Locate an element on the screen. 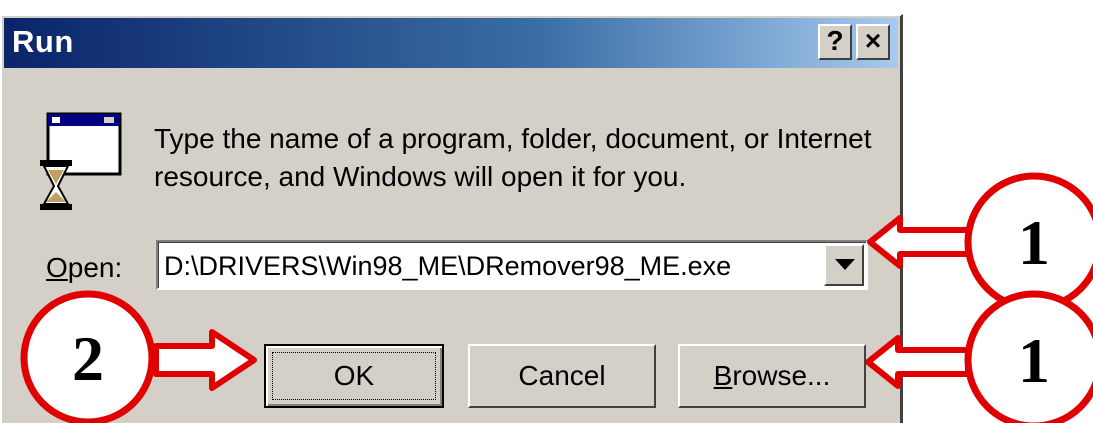 This screenshot has height=423, width=1093. callout-number-bottom-right: 1 is located at coordinates (1034, 360).